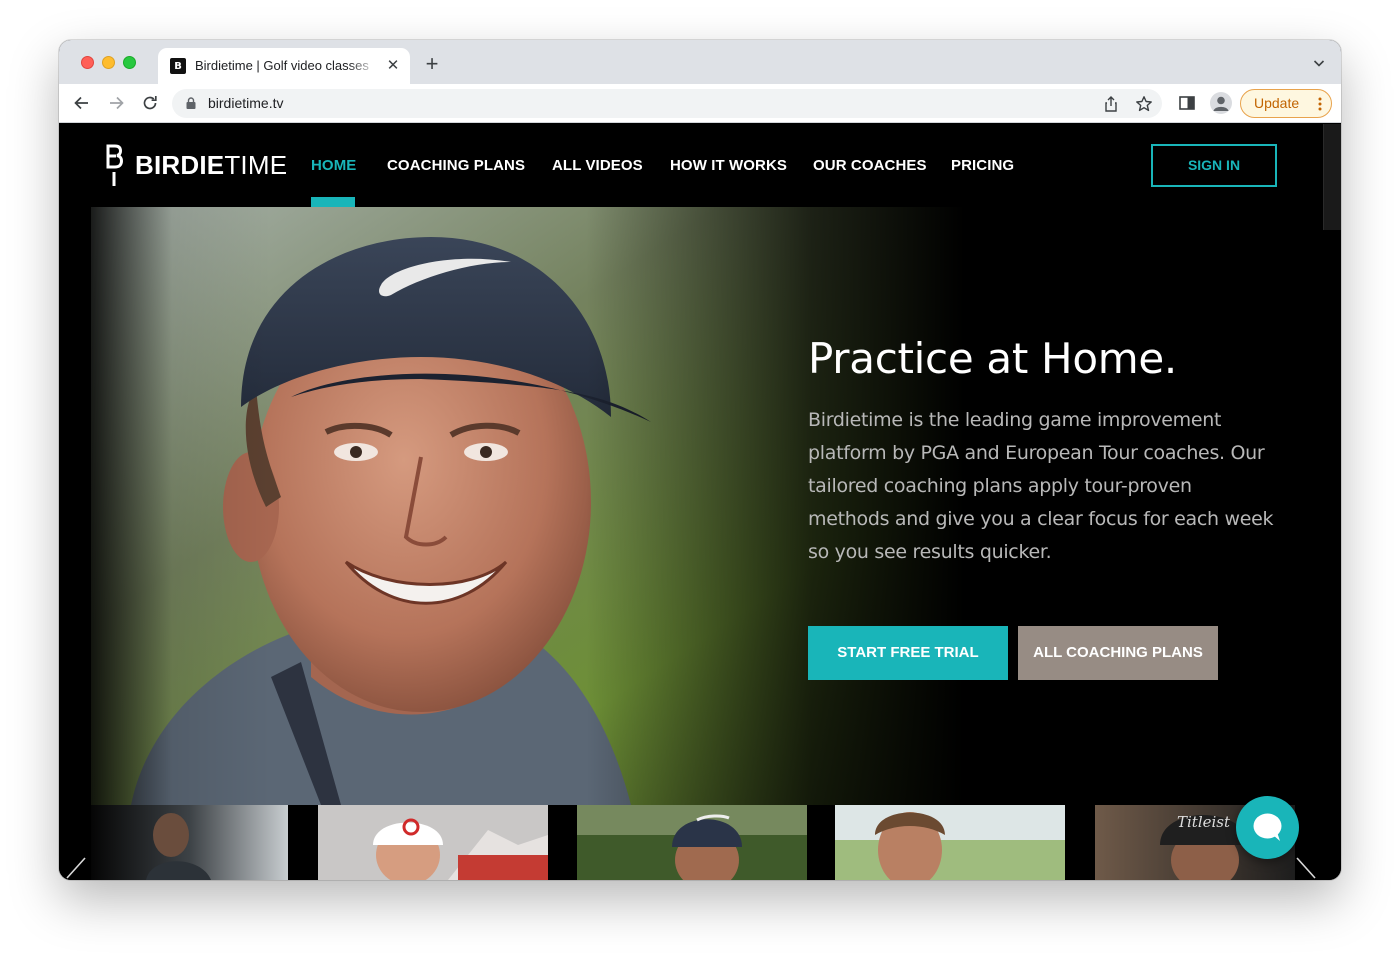 This screenshot has height=958, width=1400. Describe the element at coordinates (256, 165) in the screenshot. I see `logo-light-text: TIME` at that location.